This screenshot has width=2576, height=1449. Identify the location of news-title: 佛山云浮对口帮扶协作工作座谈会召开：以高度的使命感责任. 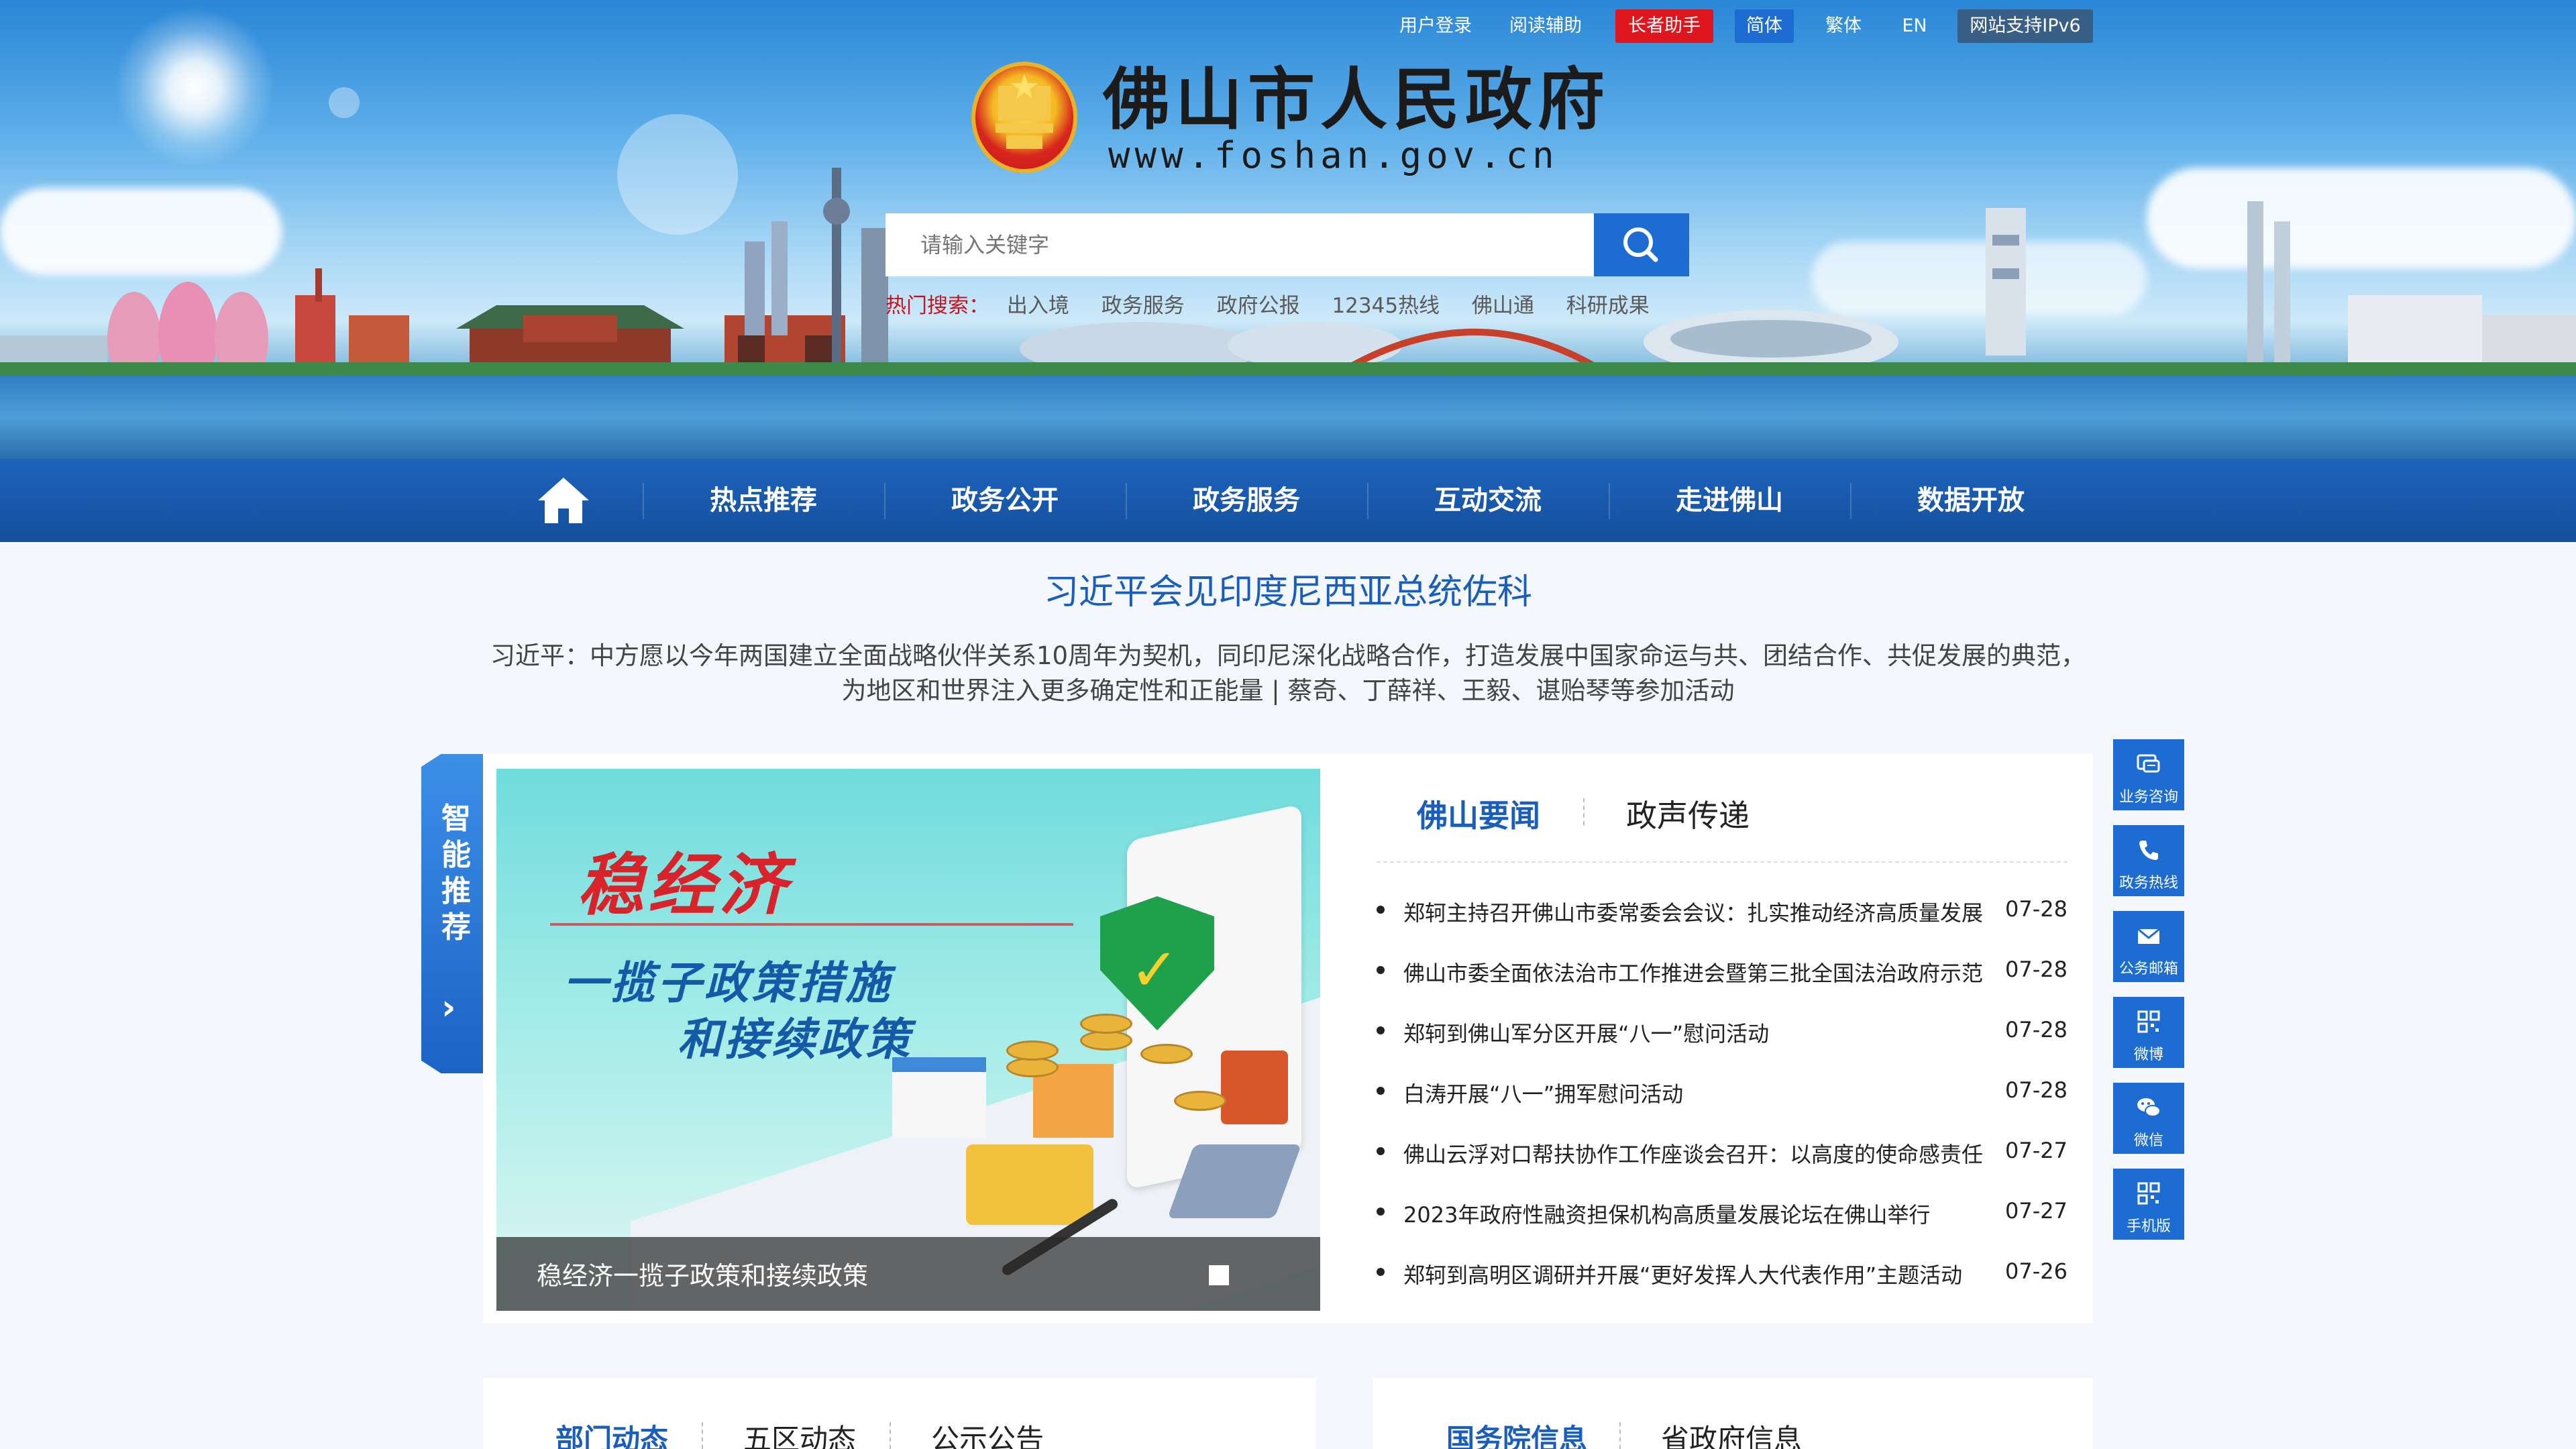
(1698, 1153).